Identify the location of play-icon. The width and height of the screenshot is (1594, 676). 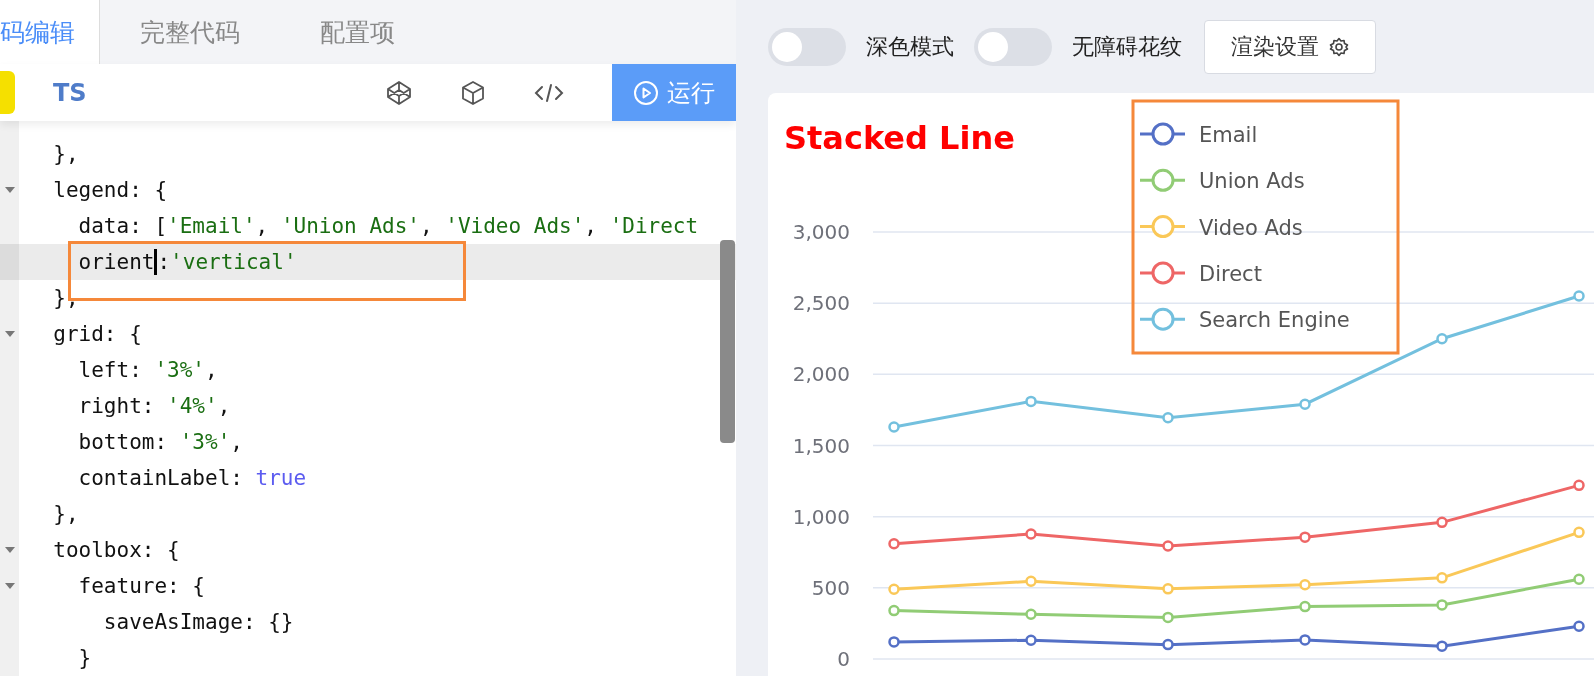
(646, 92).